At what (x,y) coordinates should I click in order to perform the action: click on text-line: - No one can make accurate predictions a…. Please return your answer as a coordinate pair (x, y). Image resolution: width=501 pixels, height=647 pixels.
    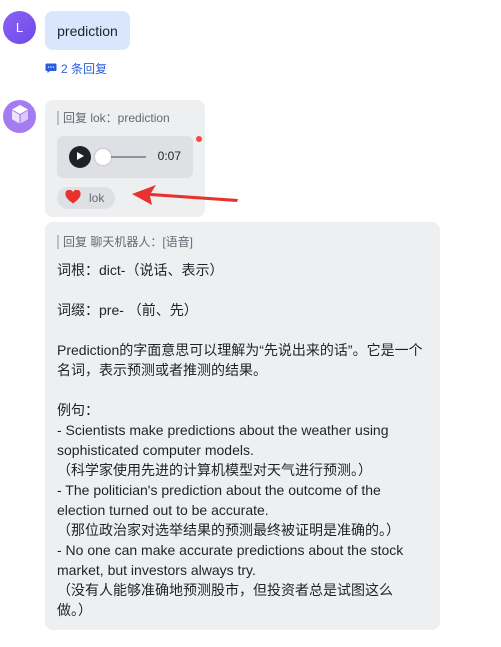
    Looking at the image, I should click on (230, 550).